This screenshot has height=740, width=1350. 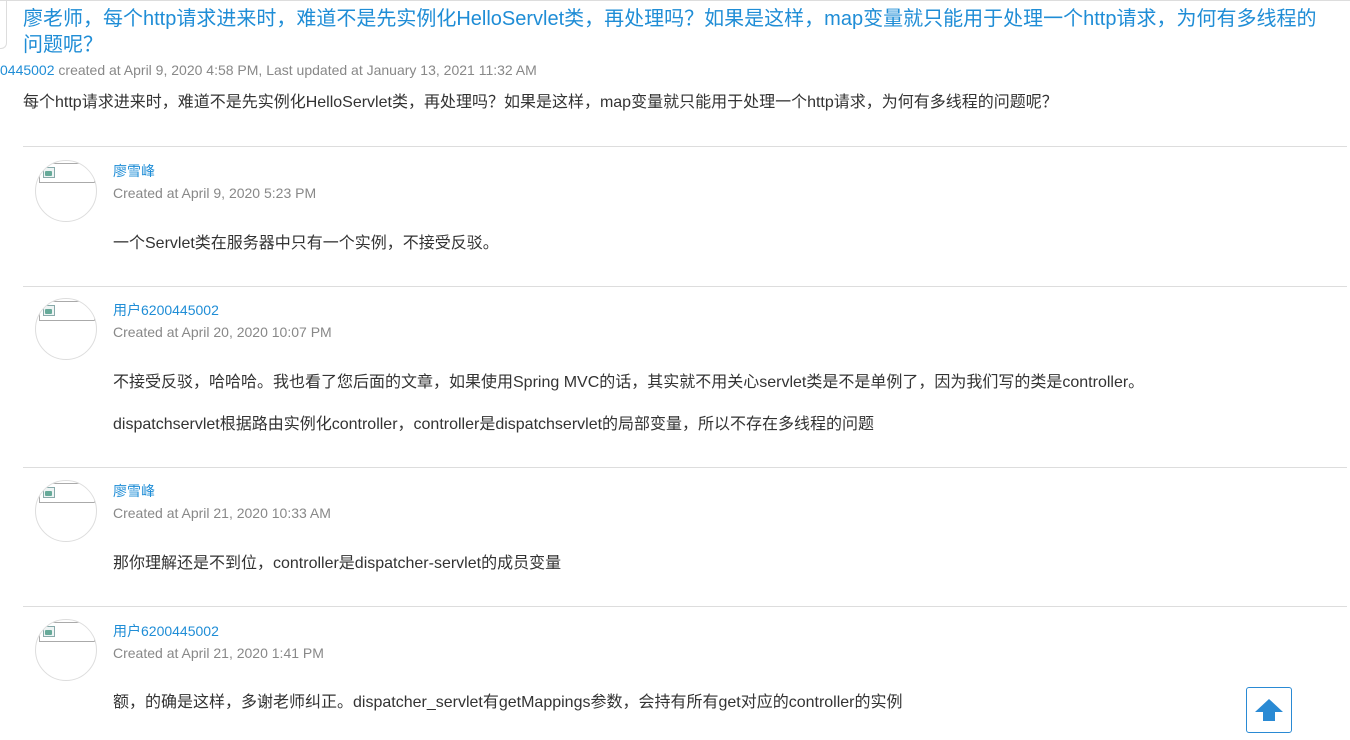 I want to click on topic-avatar-edge, so click(x=3, y=24).